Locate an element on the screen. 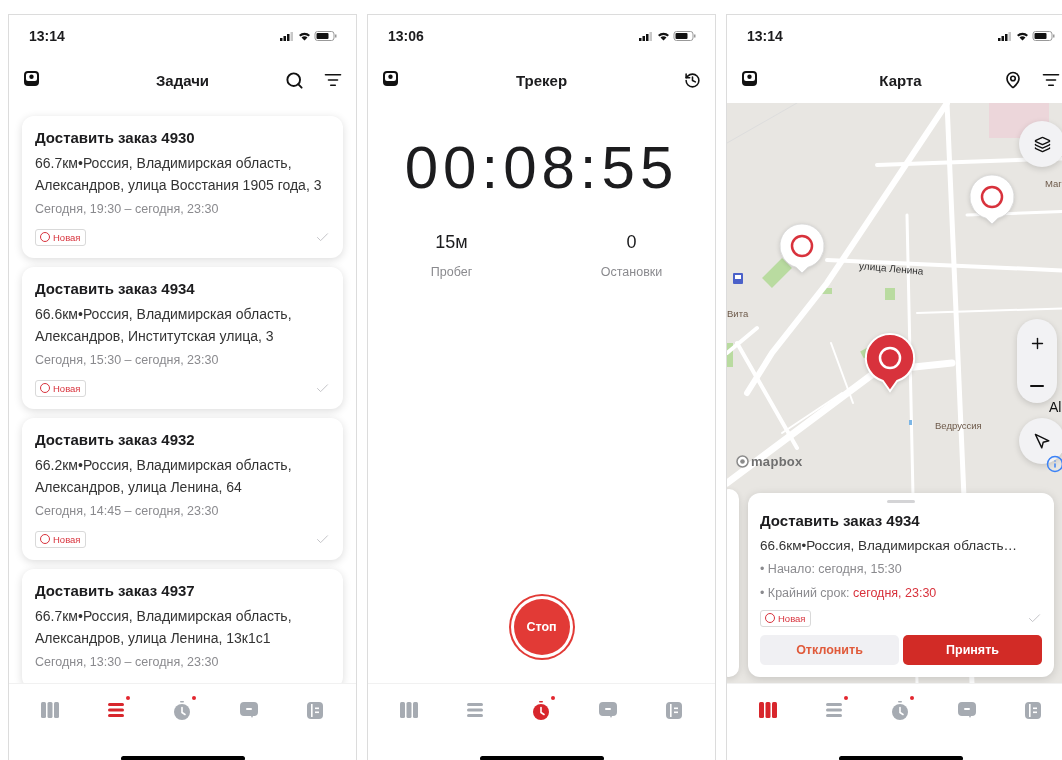 The image size is (1062, 760). deadline-label: • Крайний срок: is located at coordinates (805, 593).